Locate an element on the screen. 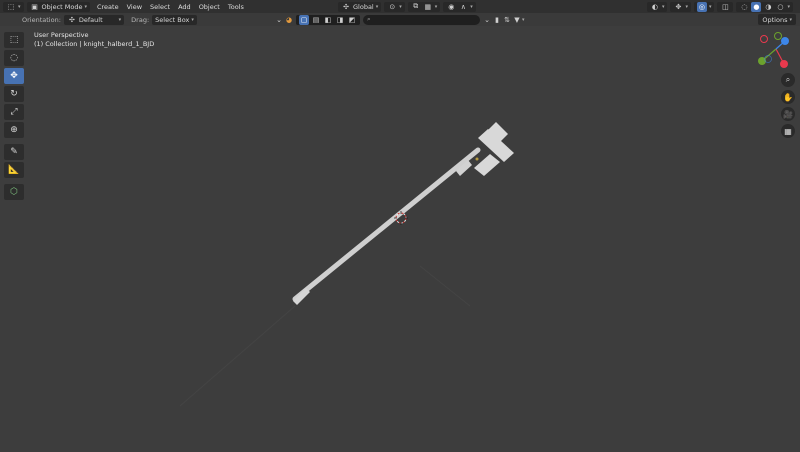 This screenshot has height=452, width=800. 3d-cursor-icon is located at coordinates (401, 218).